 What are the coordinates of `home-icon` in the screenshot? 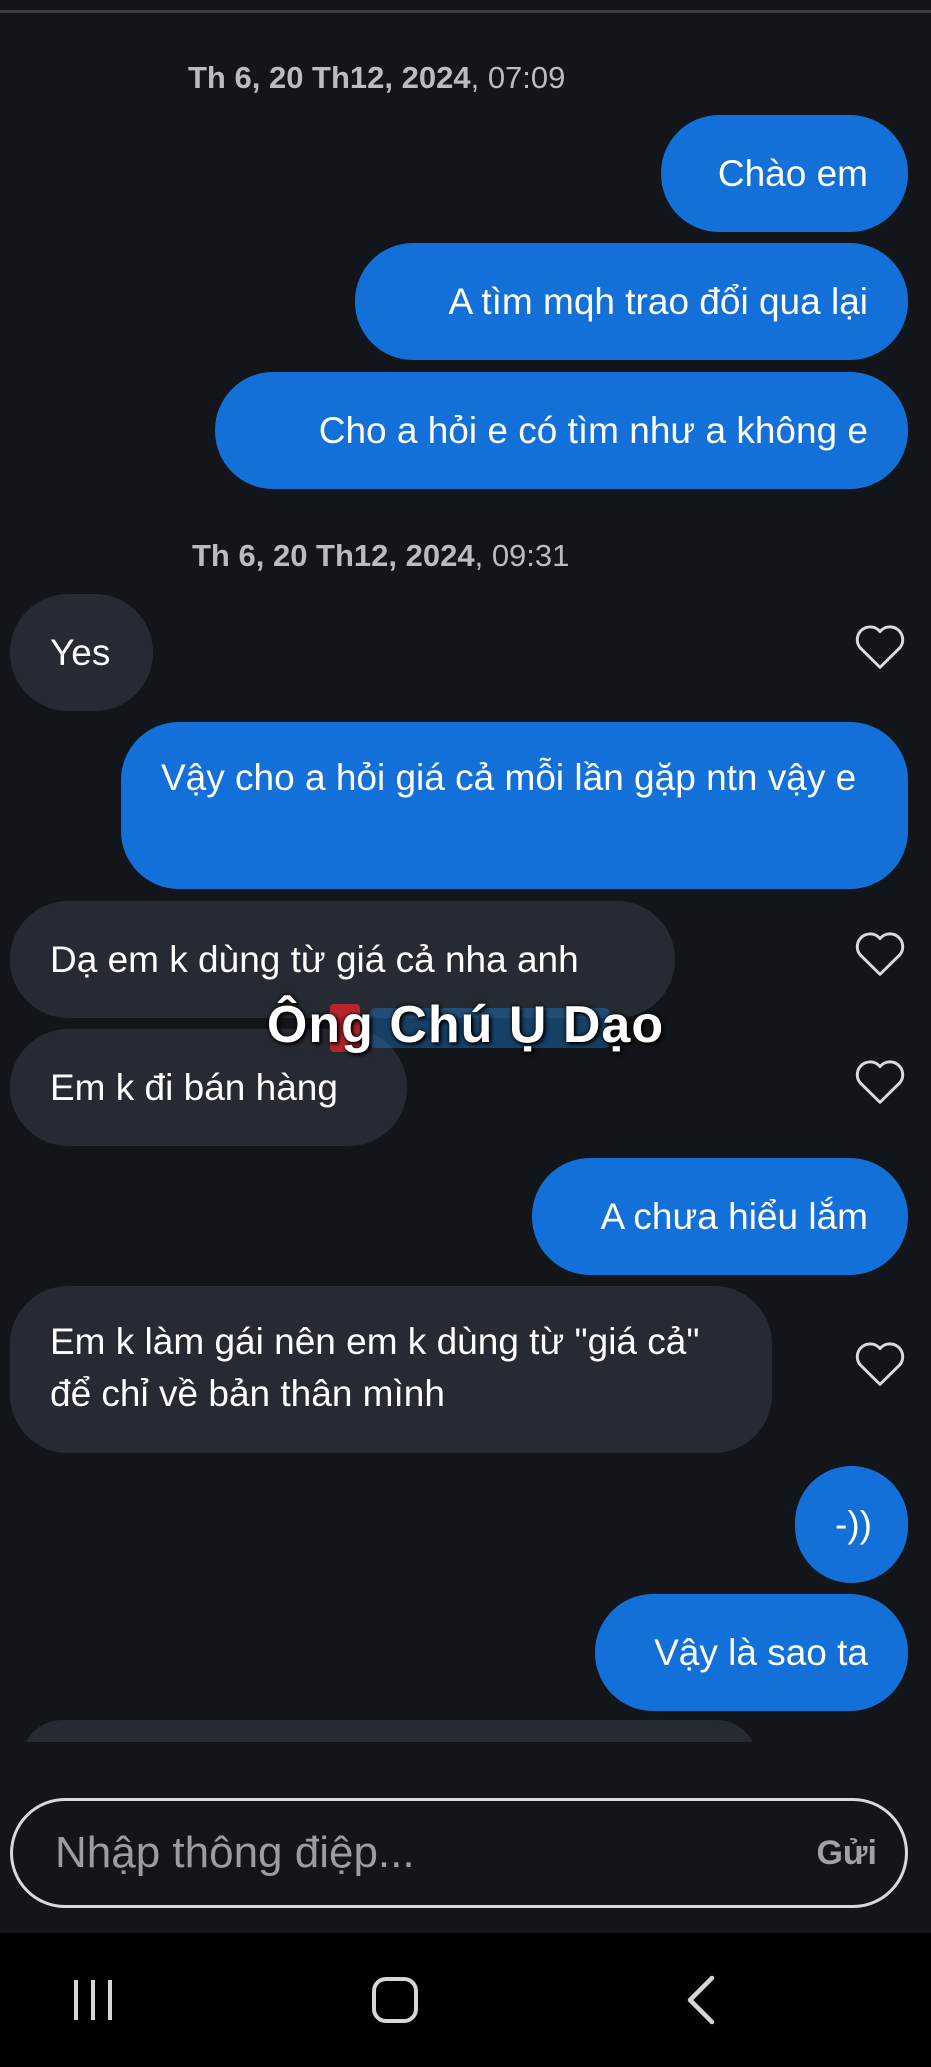 It's located at (395, 2000).